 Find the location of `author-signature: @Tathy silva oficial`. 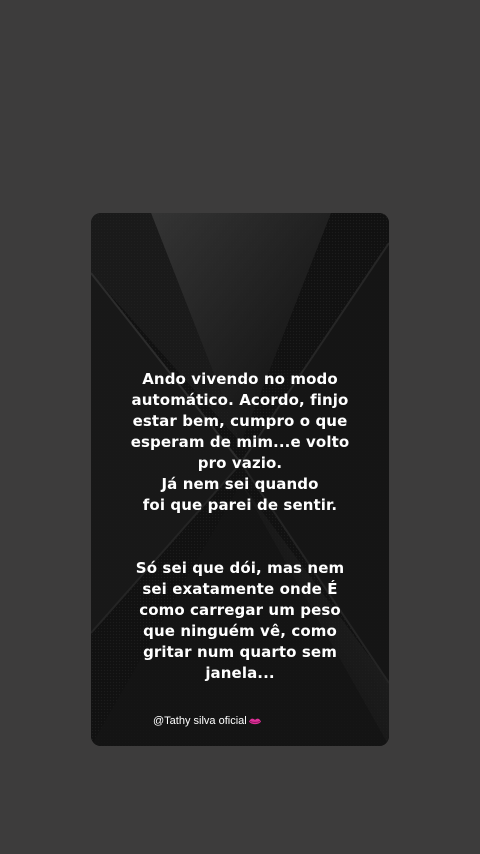

author-signature: @Tathy silva oficial is located at coordinates (207, 721).